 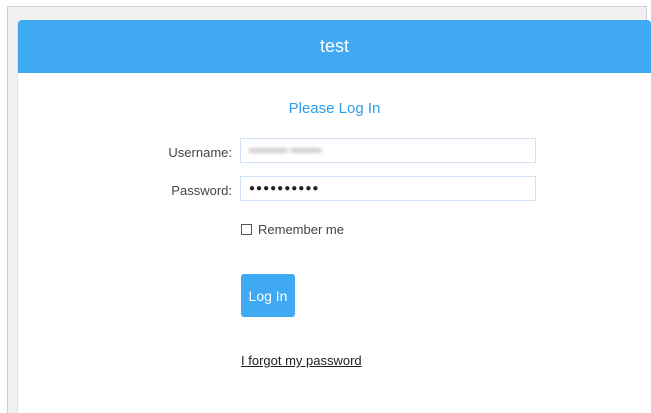 I want to click on card-title: test, so click(x=334, y=46).